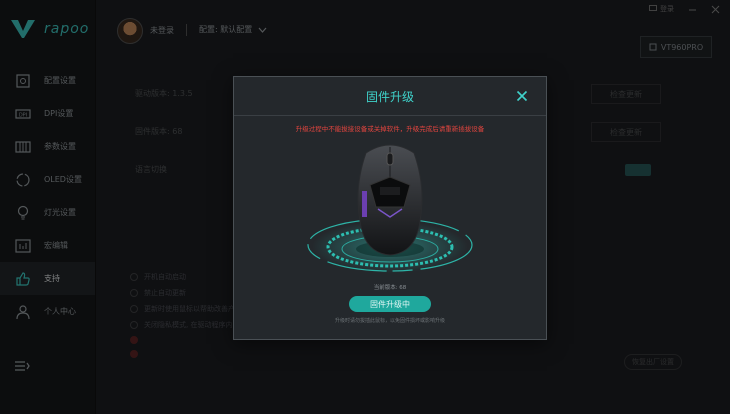 This screenshot has height=414, width=730. Describe the element at coordinates (390, 304) in the screenshot. I see `firmware-upgrade-button: 固件升级中` at that location.